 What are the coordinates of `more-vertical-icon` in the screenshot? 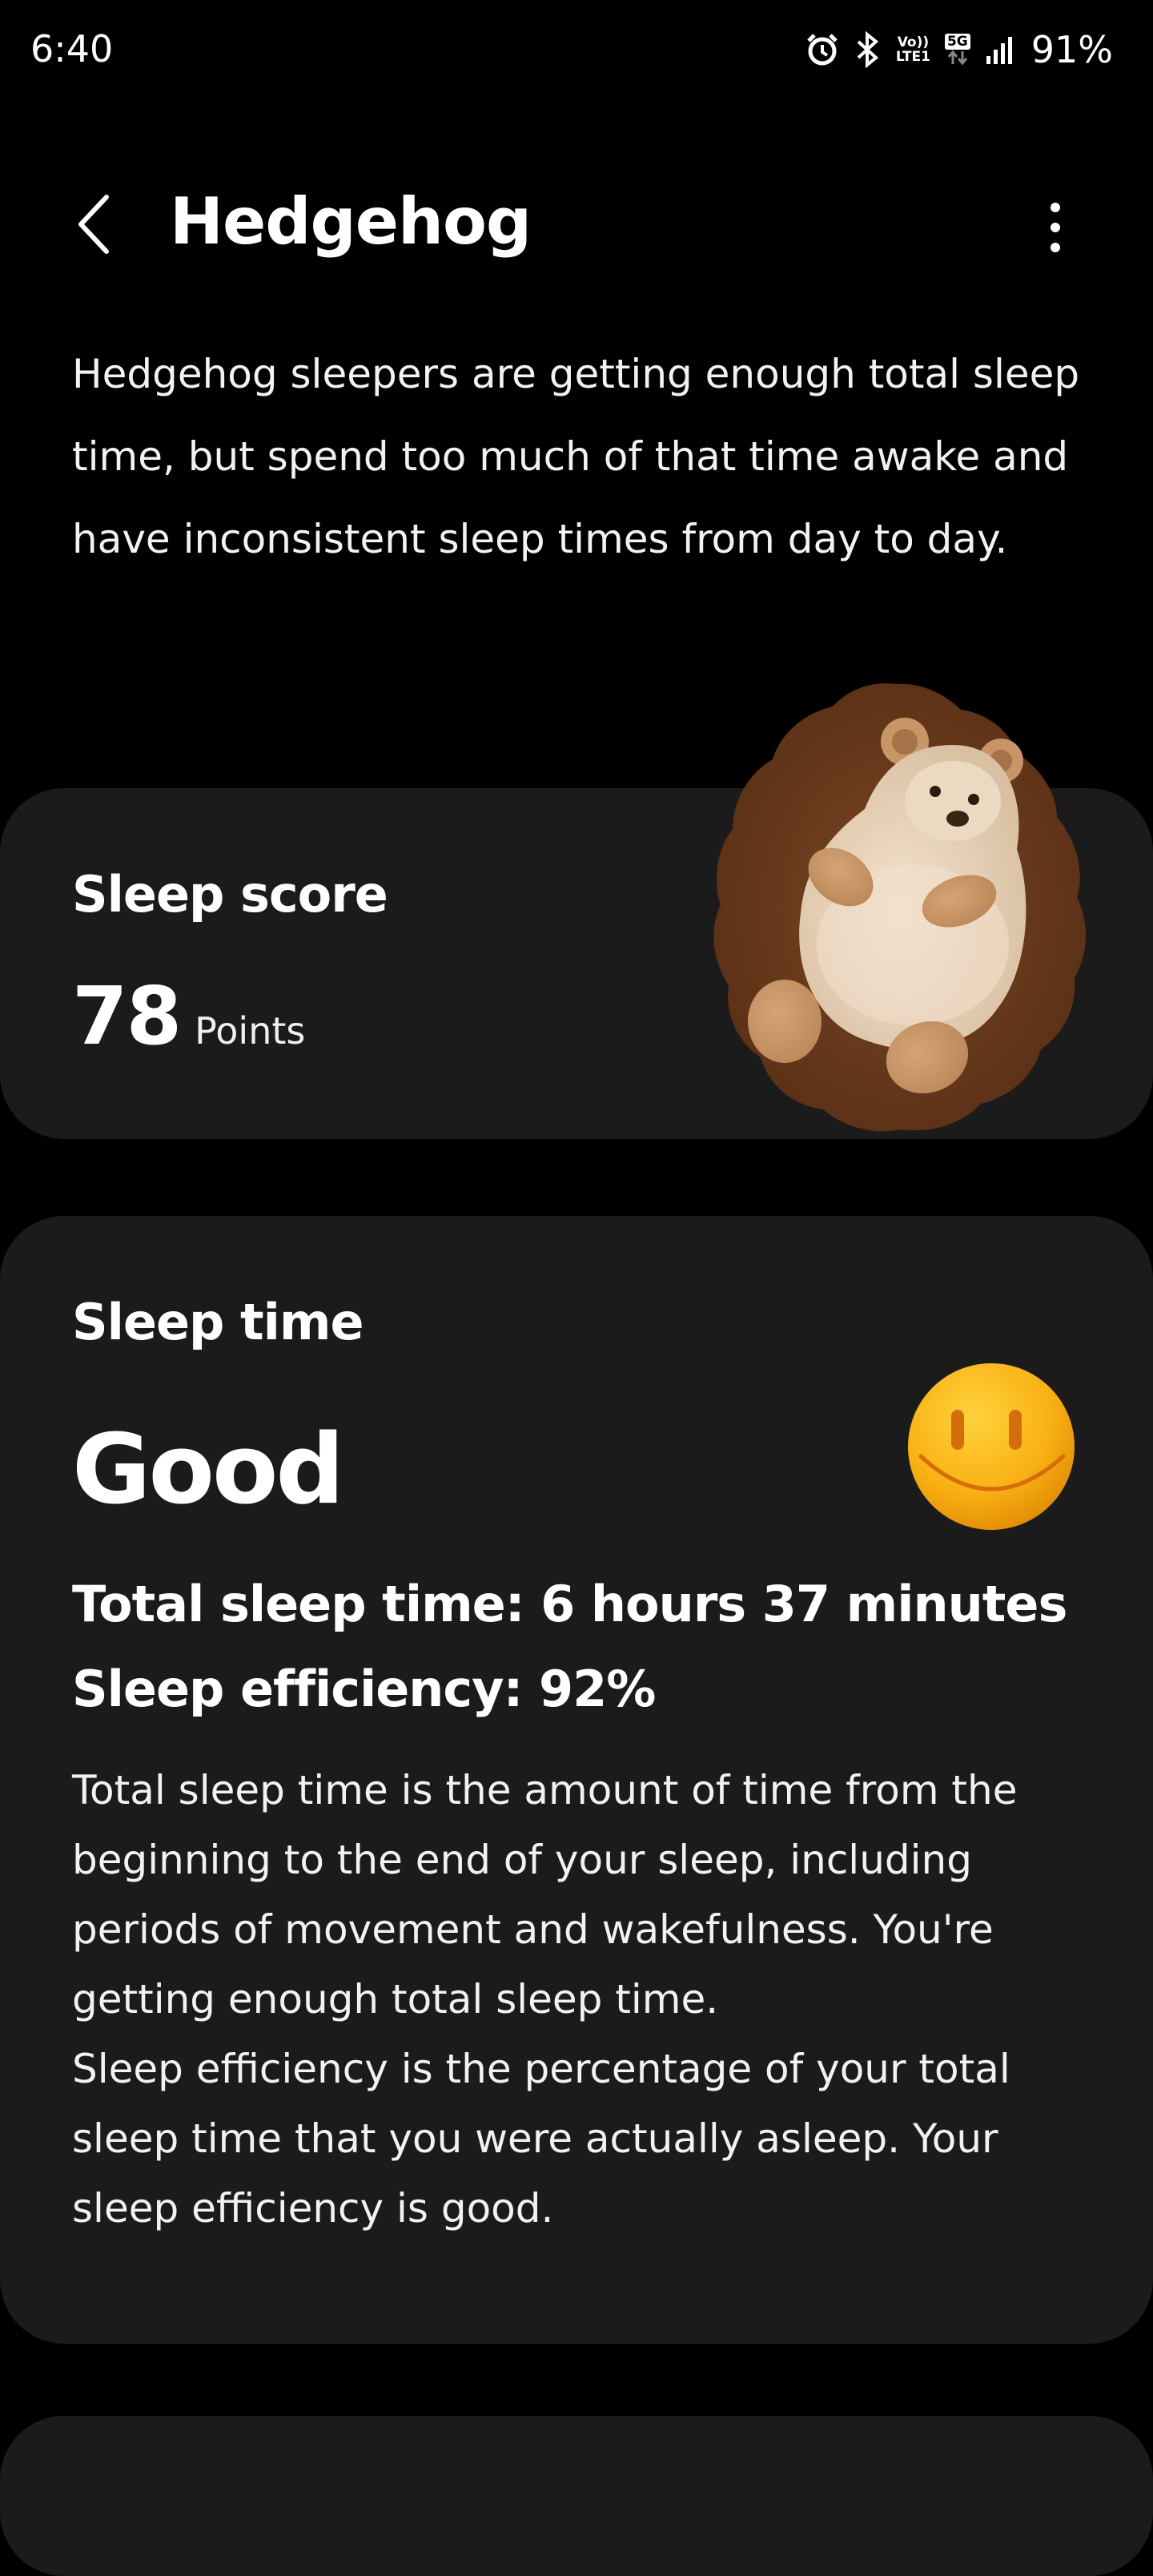 It's located at (1056, 228).